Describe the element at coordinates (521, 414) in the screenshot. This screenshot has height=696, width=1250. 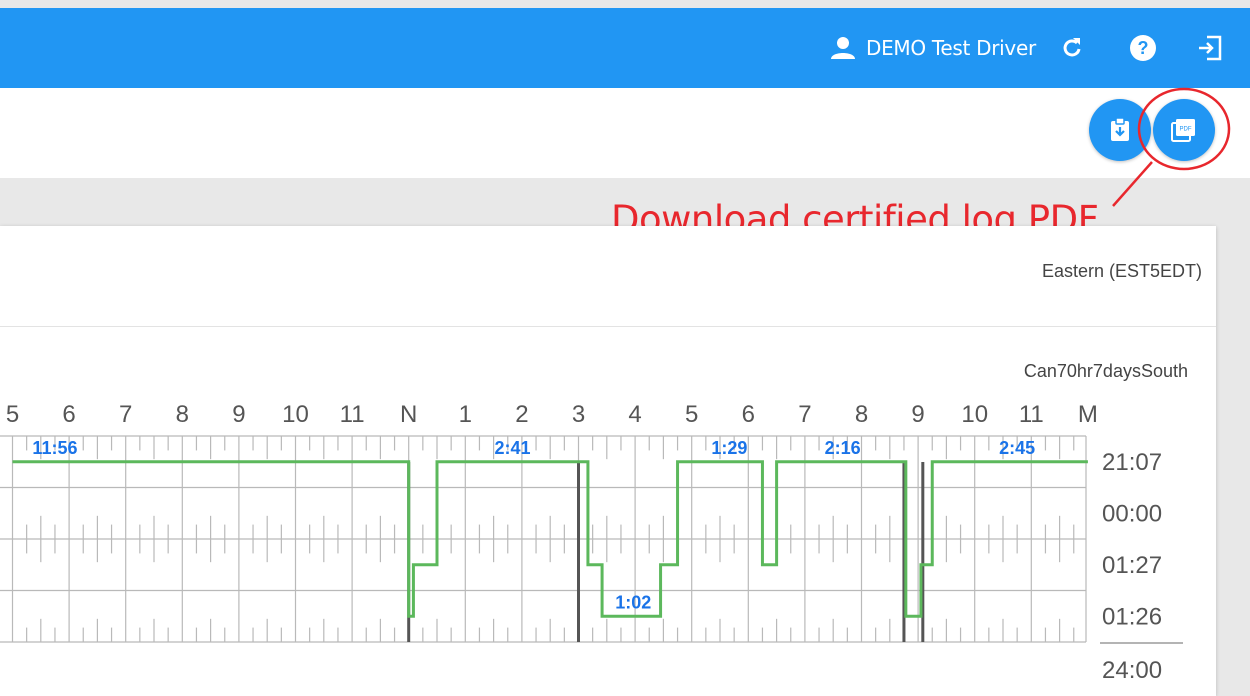
I see `hour-label: 2` at that location.